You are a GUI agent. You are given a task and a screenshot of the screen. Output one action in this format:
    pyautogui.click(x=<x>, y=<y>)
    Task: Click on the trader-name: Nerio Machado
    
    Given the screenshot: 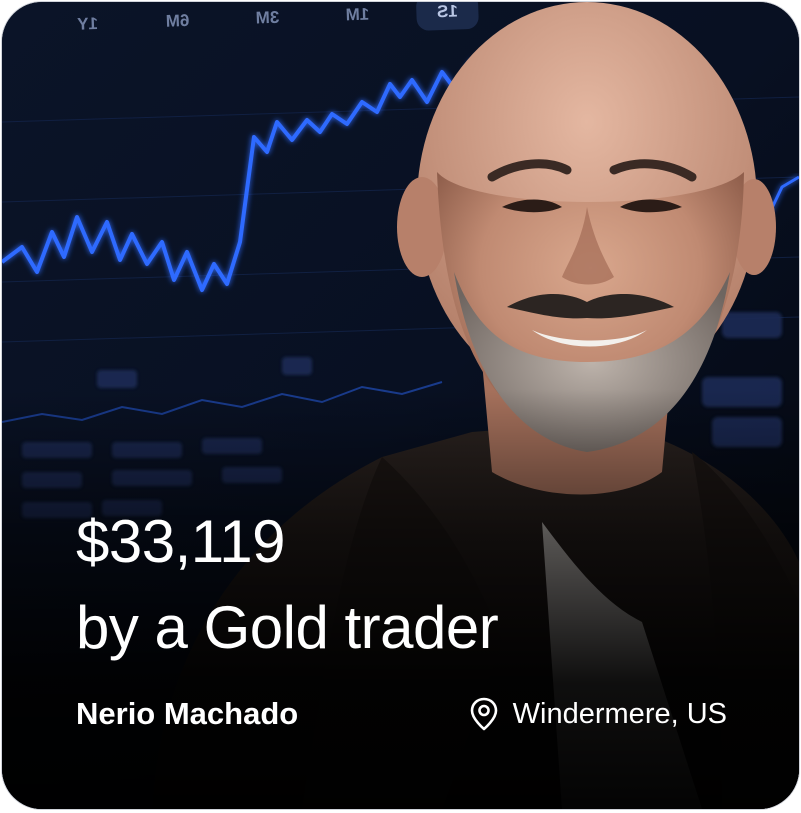 What is the action you would take?
    pyautogui.click(x=187, y=713)
    